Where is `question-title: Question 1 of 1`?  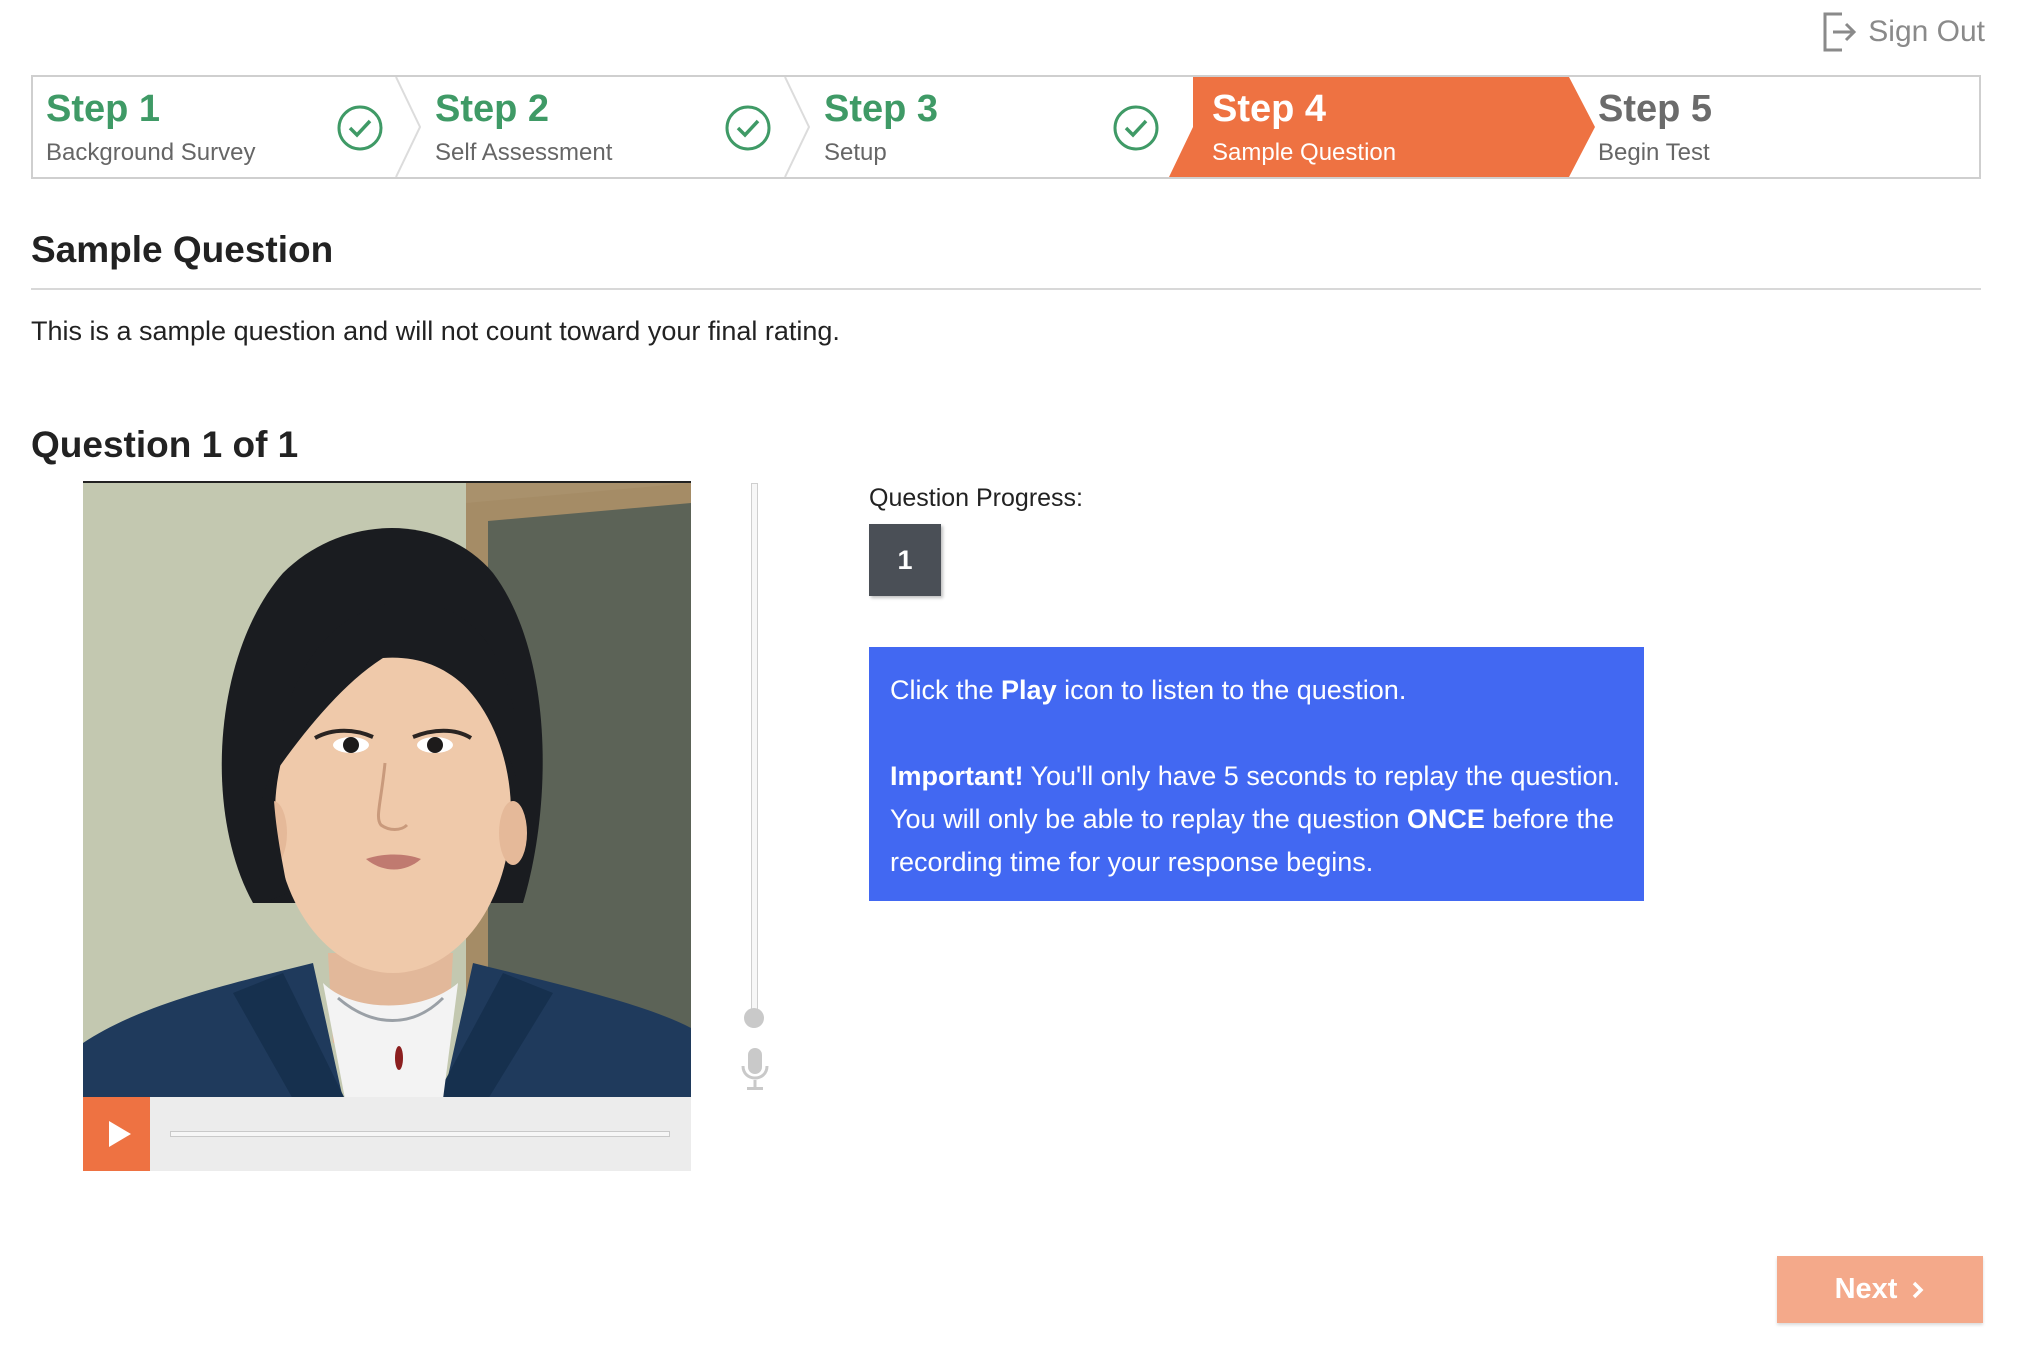
question-title: Question 1 of 1 is located at coordinates (165, 444).